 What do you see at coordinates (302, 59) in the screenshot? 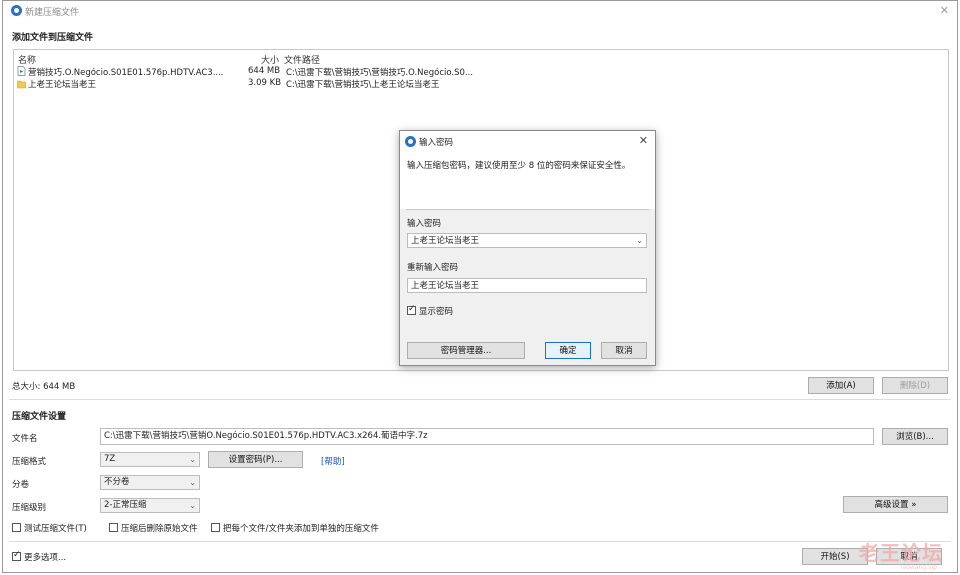
I see `column-header-path: 文件路径` at bounding box center [302, 59].